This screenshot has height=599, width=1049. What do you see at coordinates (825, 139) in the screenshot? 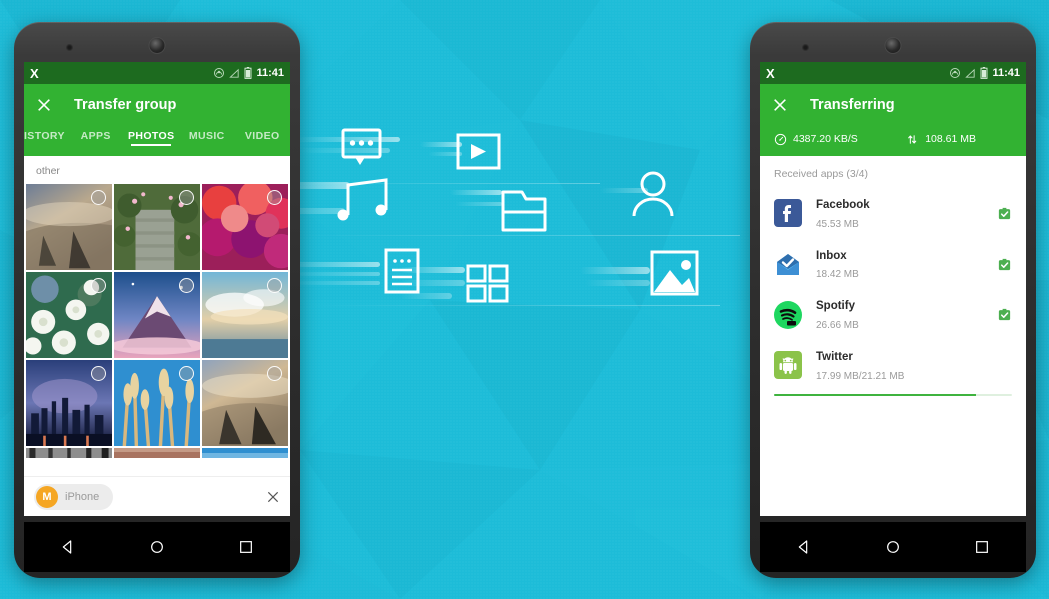
I see `speed-value: 4387.20 KB/S` at bounding box center [825, 139].